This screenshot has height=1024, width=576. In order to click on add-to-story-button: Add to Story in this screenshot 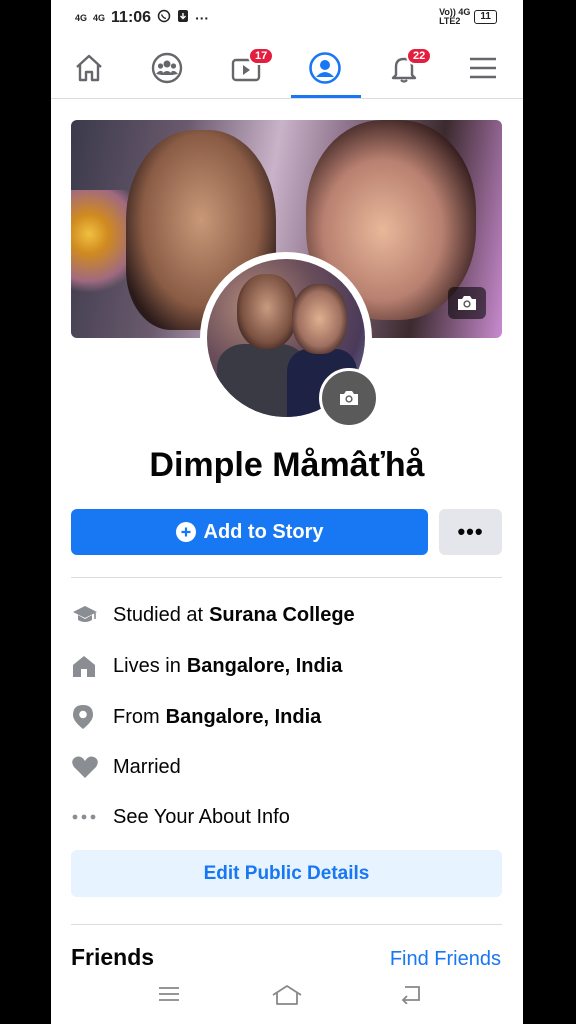, I will do `click(249, 532)`.